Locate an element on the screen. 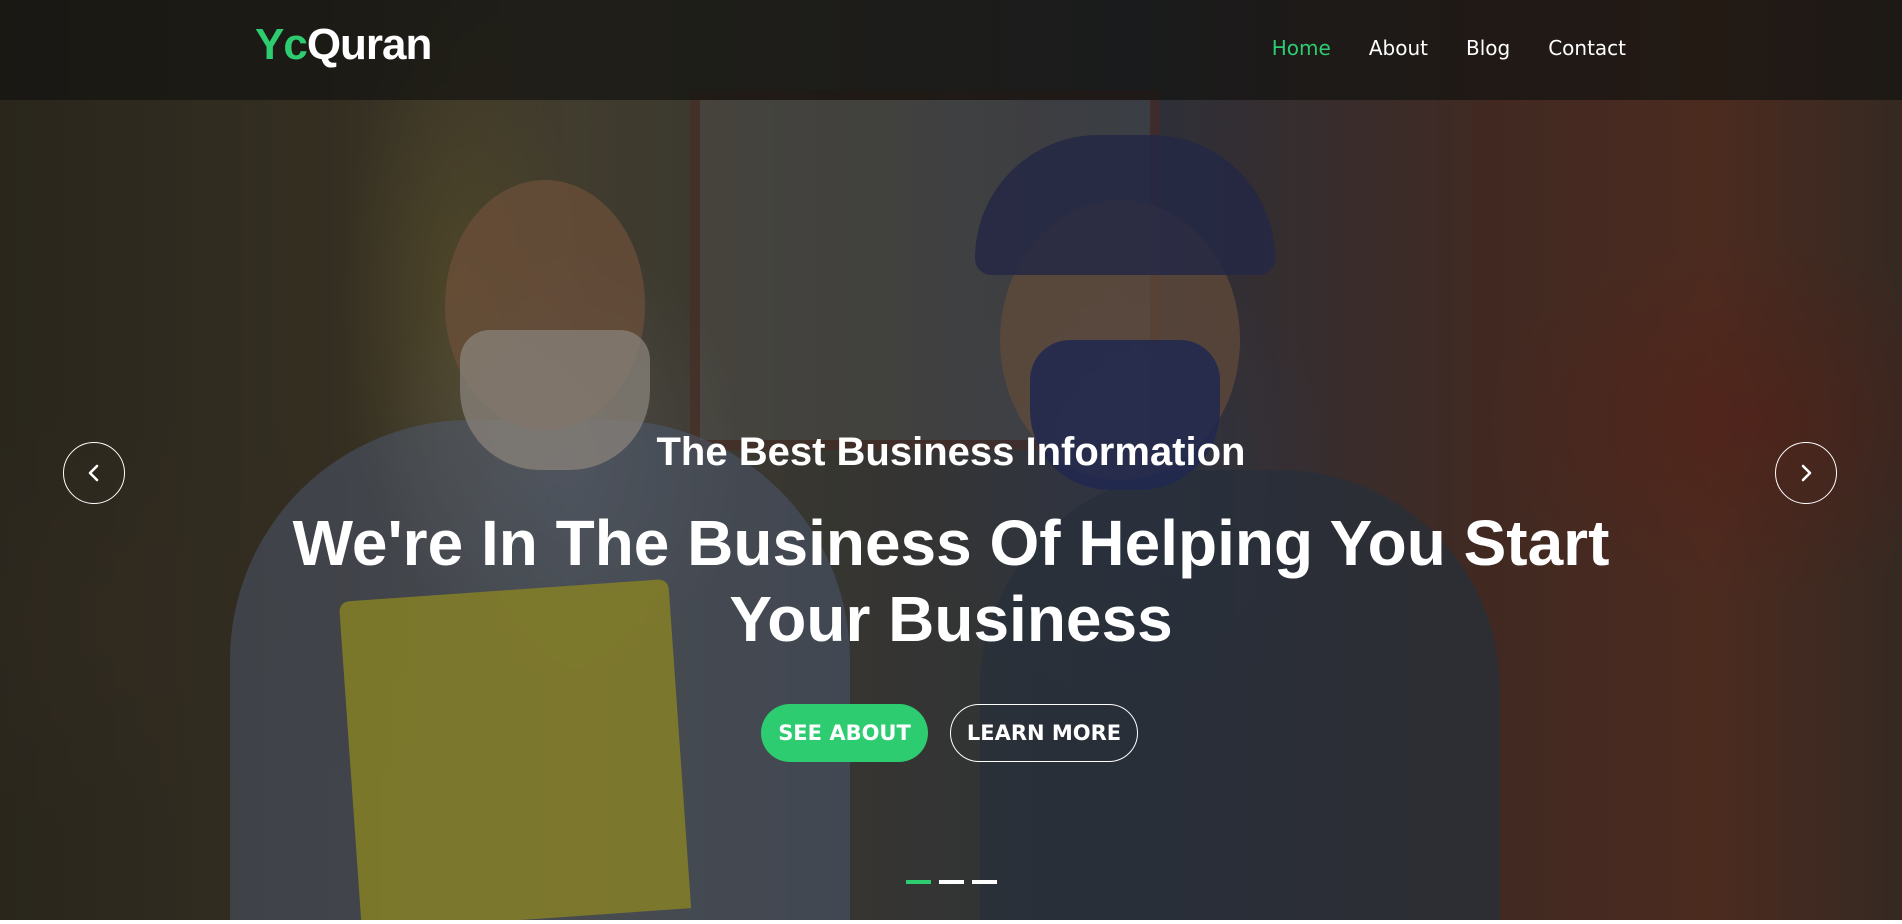  chevron-left-icon is located at coordinates (93, 473).